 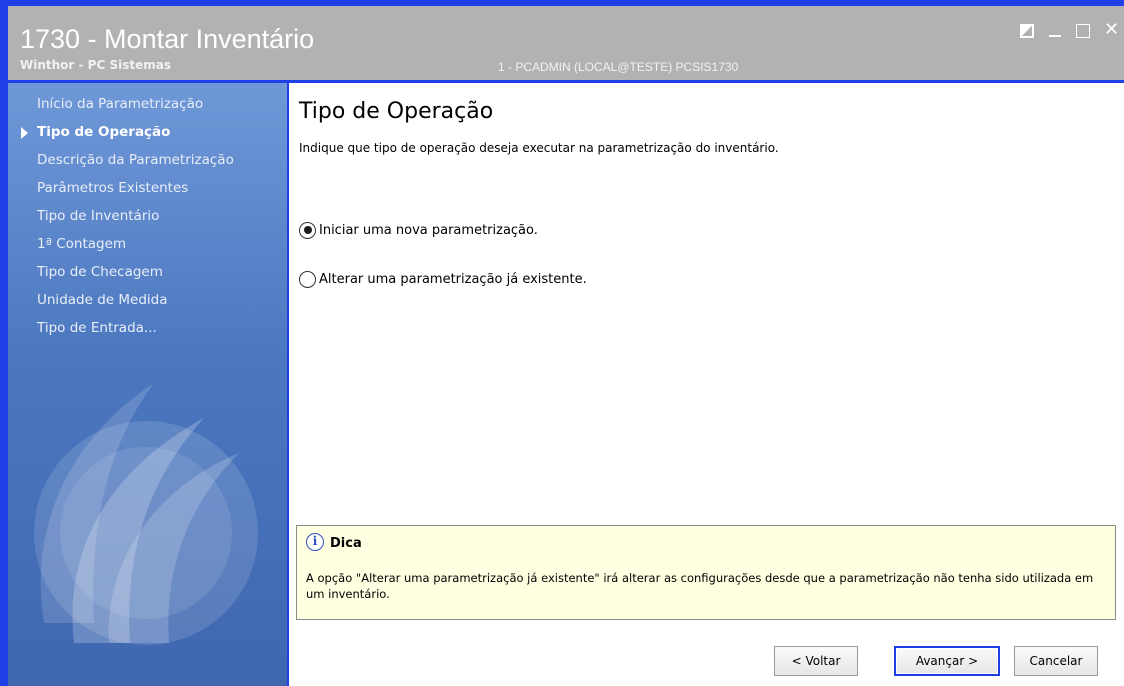 What do you see at coordinates (618, 67) in the screenshot?
I see `user-session-info: 1 - PCADMIN (LOCAL@TESTE) PCSIS1730` at bounding box center [618, 67].